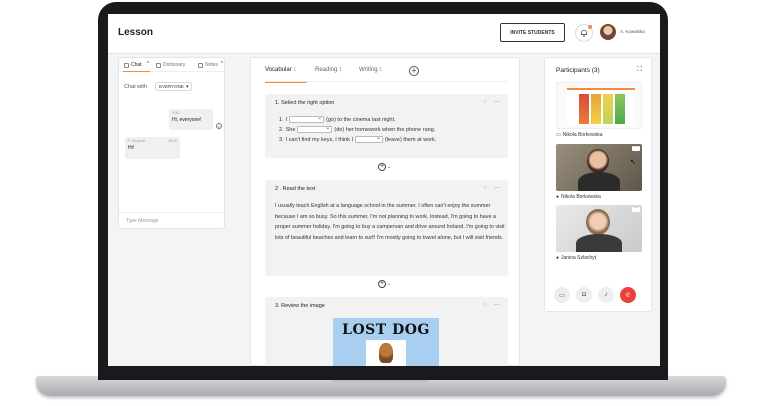  What do you see at coordinates (633, 162) in the screenshot?
I see `cursor-icon: ↖` at bounding box center [633, 162].